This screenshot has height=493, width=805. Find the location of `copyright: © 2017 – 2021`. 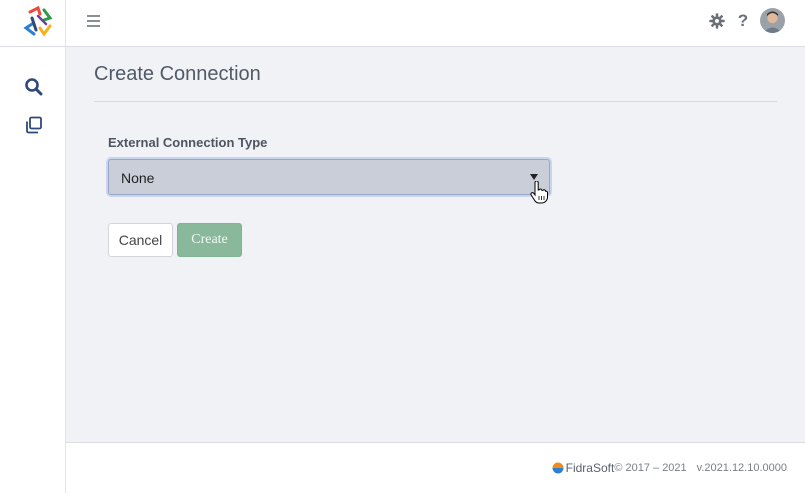

copyright: © 2017 – 2021 is located at coordinates (650, 468).